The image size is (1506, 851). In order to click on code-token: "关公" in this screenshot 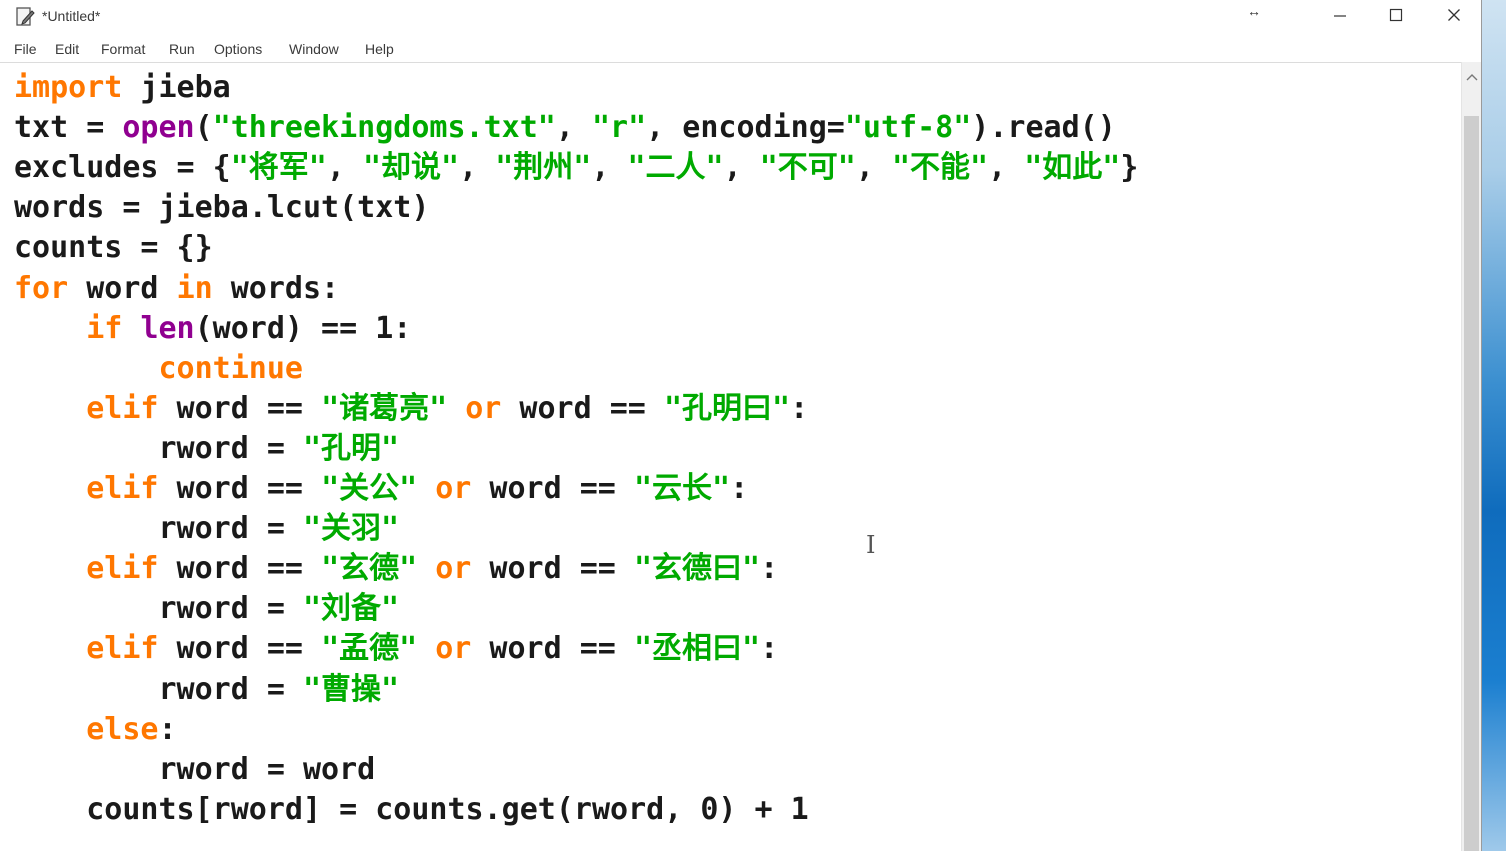, I will do `click(369, 488)`.